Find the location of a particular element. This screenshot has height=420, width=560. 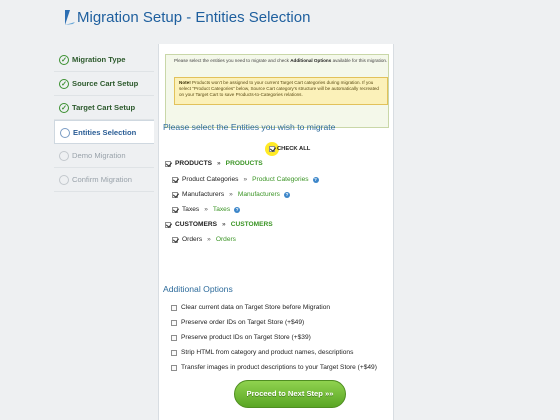

step-label: Target Cart Setup is located at coordinates (104, 107).